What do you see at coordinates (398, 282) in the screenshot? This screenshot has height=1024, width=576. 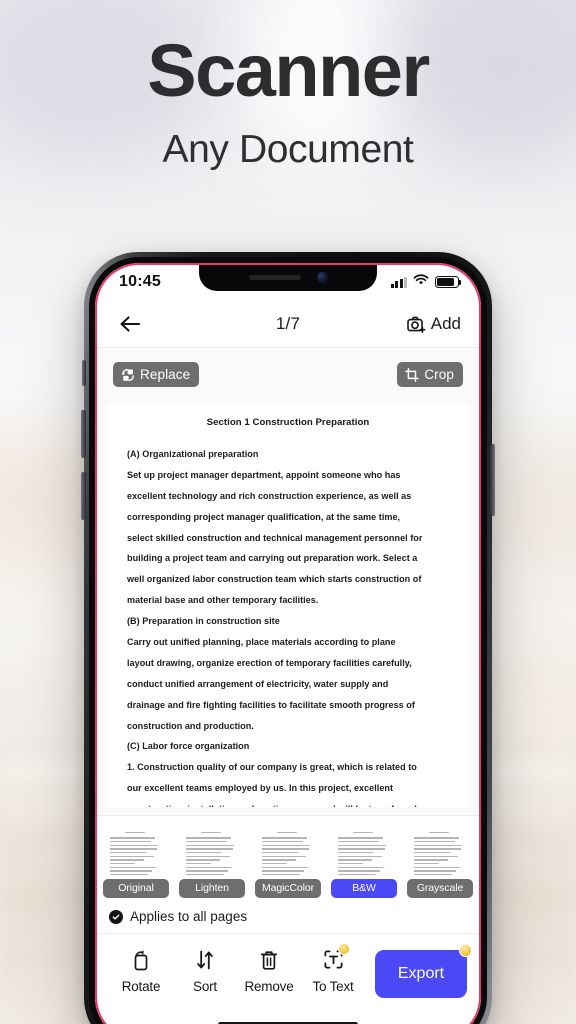 I see `cellular-signal-icon` at bounding box center [398, 282].